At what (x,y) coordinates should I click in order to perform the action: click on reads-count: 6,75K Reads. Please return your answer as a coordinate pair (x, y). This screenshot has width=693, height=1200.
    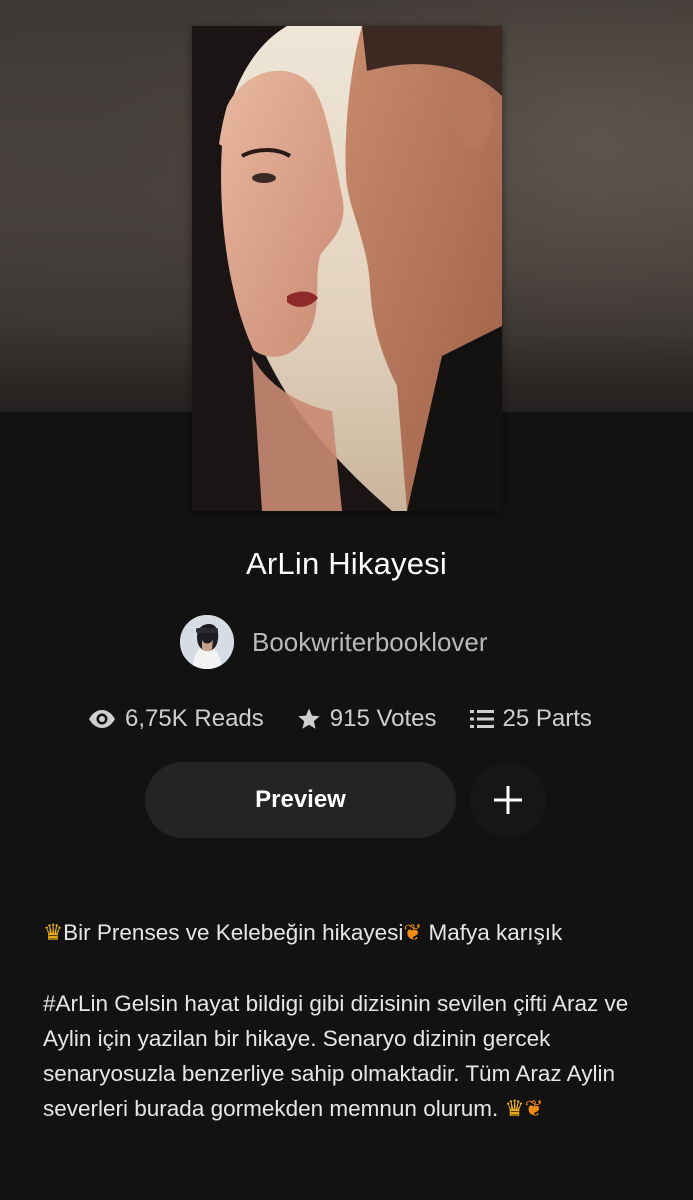
    Looking at the image, I should click on (194, 718).